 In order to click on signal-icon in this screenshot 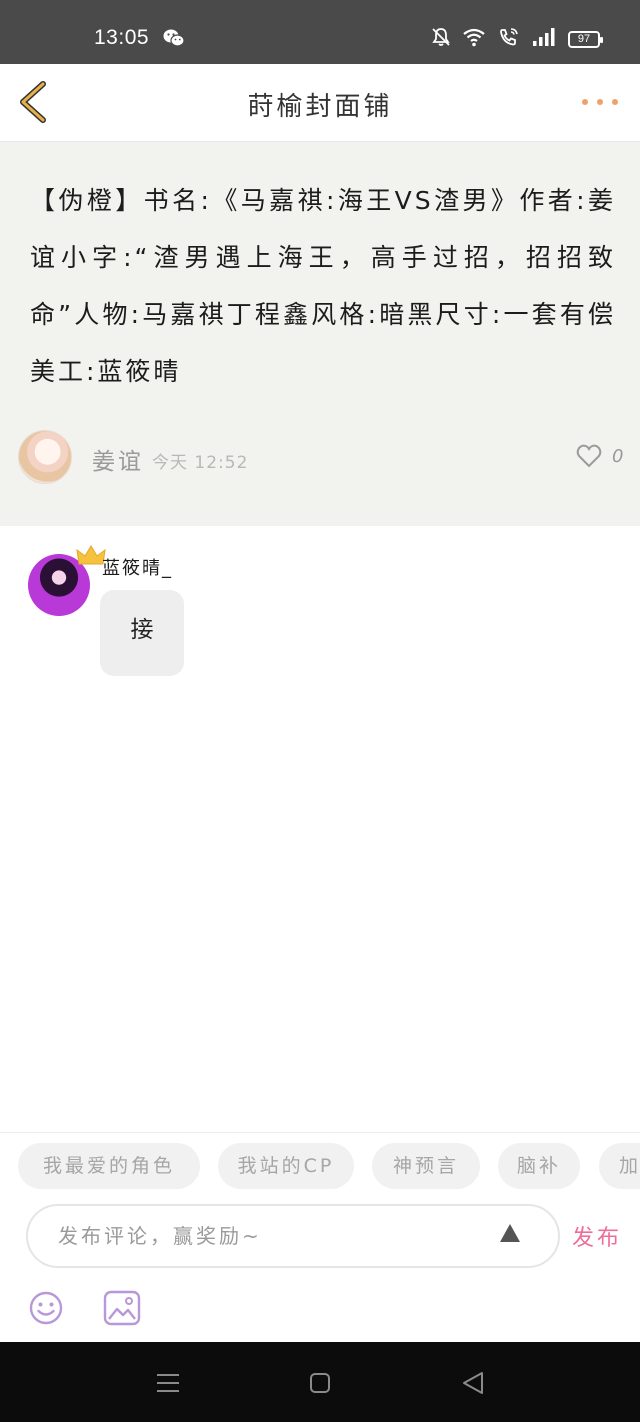, I will do `click(544, 39)`.